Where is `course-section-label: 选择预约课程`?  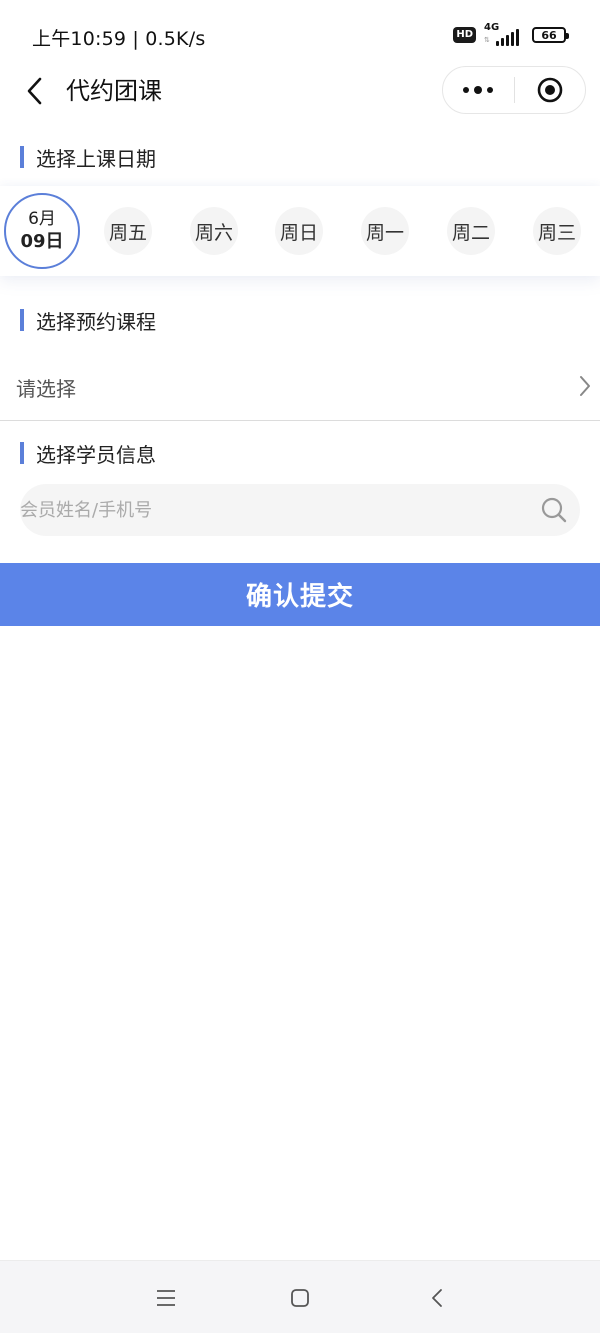
course-section-label: 选择预约课程 is located at coordinates (96, 321).